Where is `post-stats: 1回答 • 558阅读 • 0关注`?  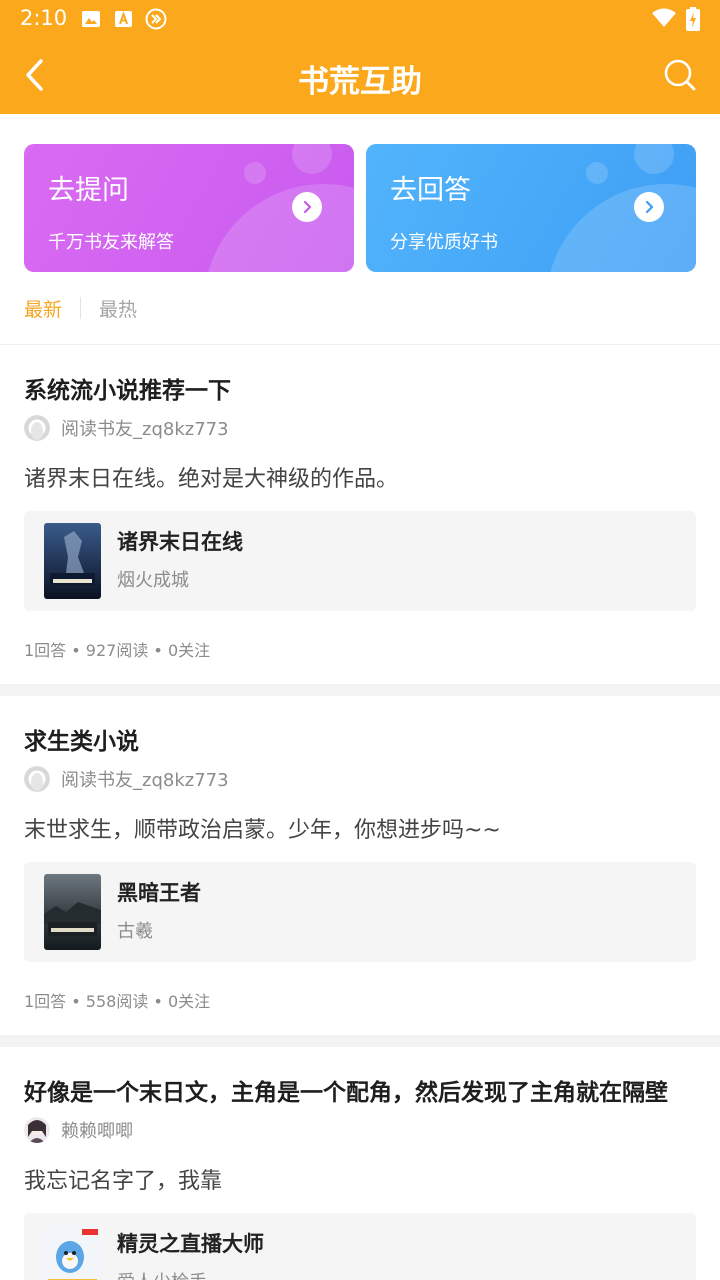
post-stats: 1回答 • 558阅读 • 0关注 is located at coordinates (117, 1001).